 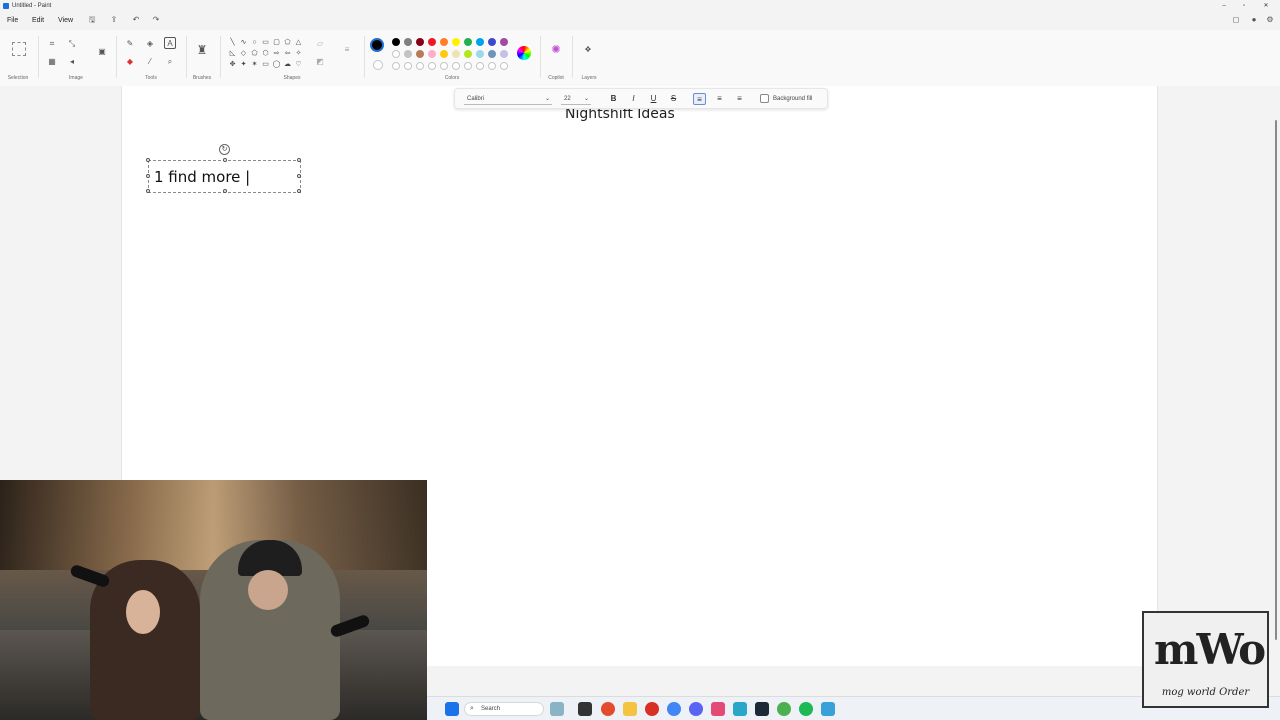 I want to click on strikethrough-button: S, so click(x=673, y=99).